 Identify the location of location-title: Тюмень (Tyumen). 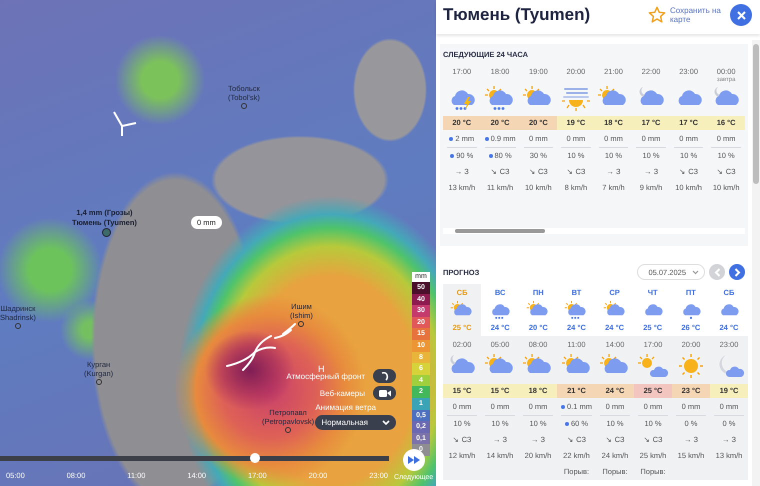
(517, 15).